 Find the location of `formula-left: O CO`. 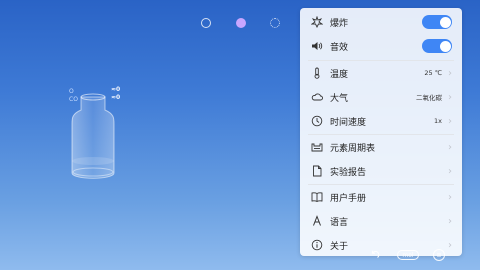

formula-left: O CO is located at coordinates (73, 96).